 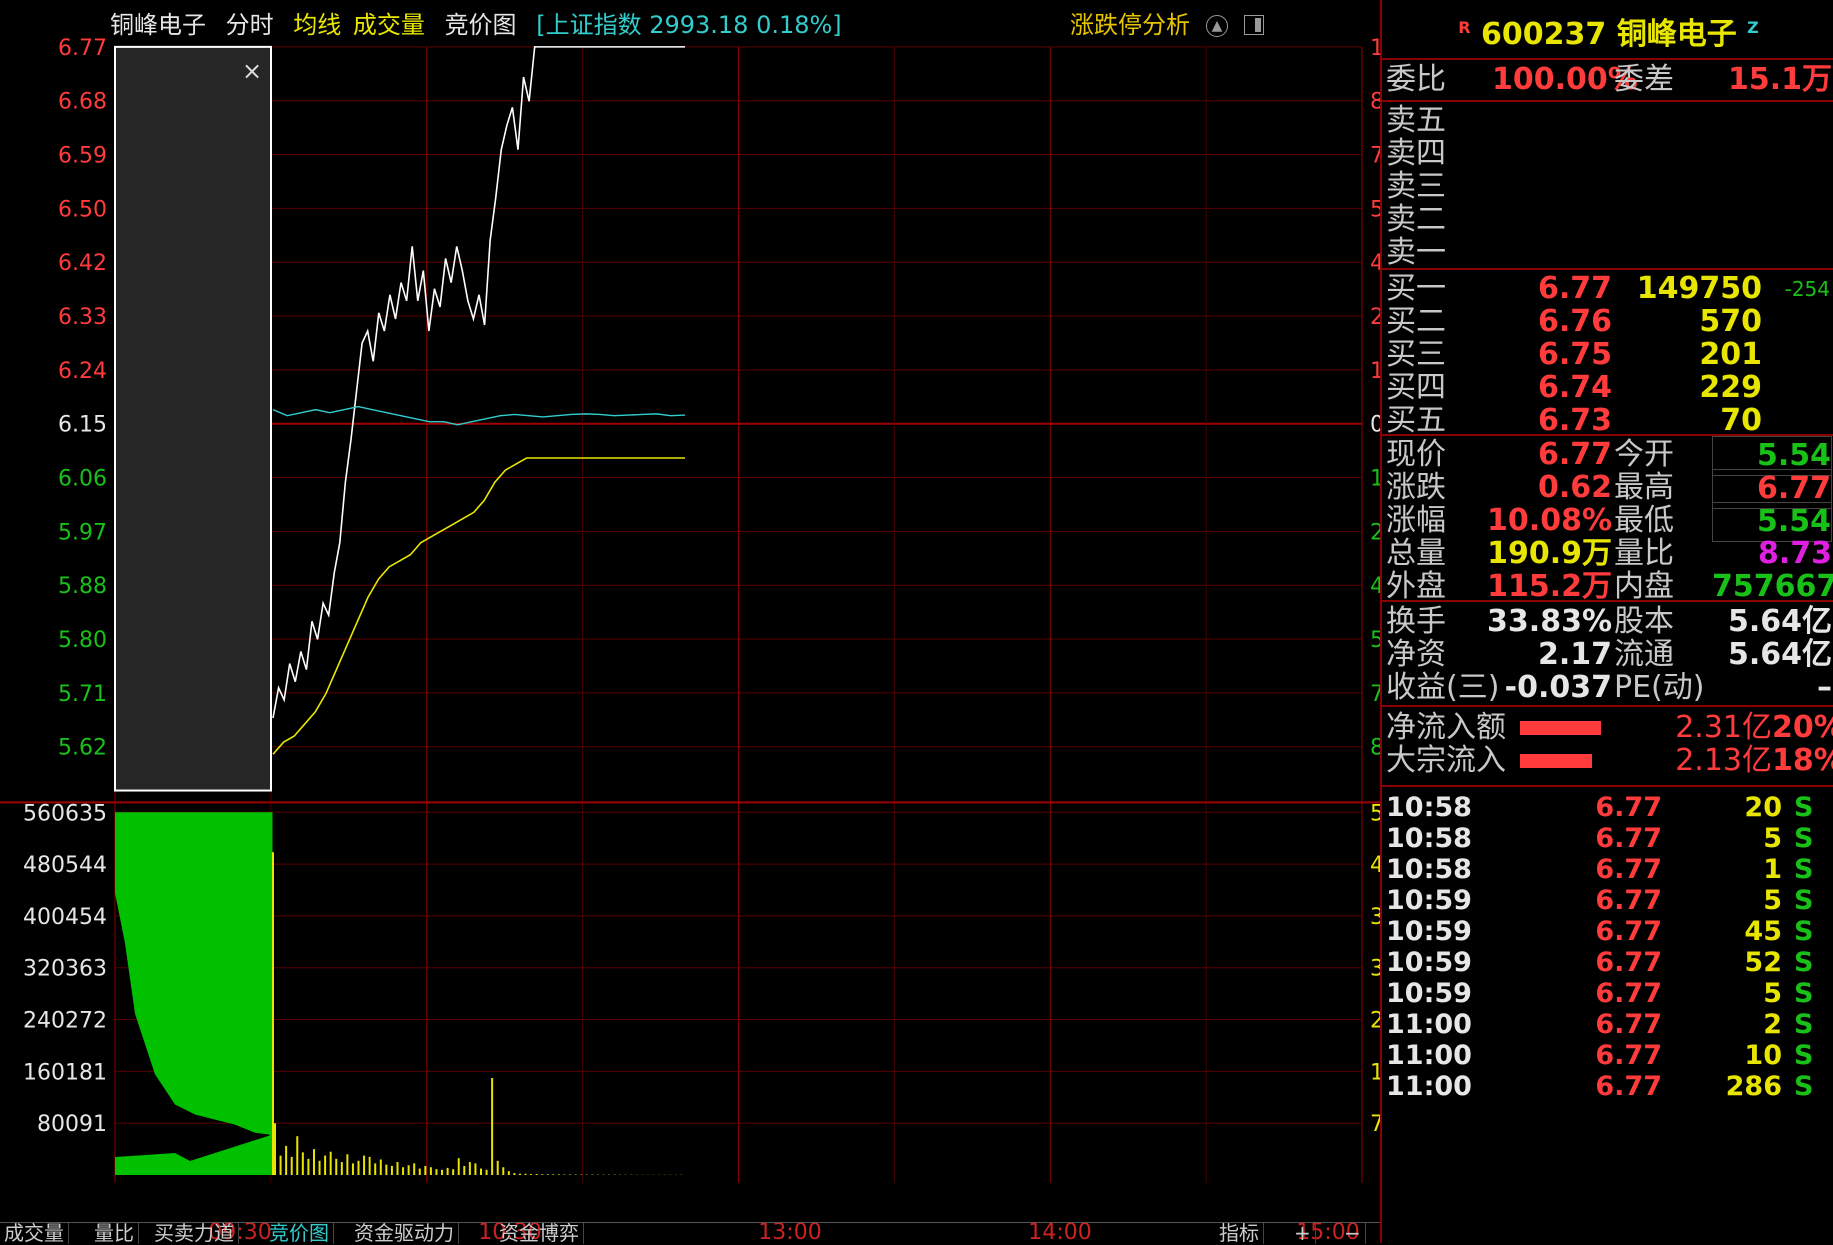 What do you see at coordinates (1804, 1086) in the screenshot?
I see `trade-side: S` at bounding box center [1804, 1086].